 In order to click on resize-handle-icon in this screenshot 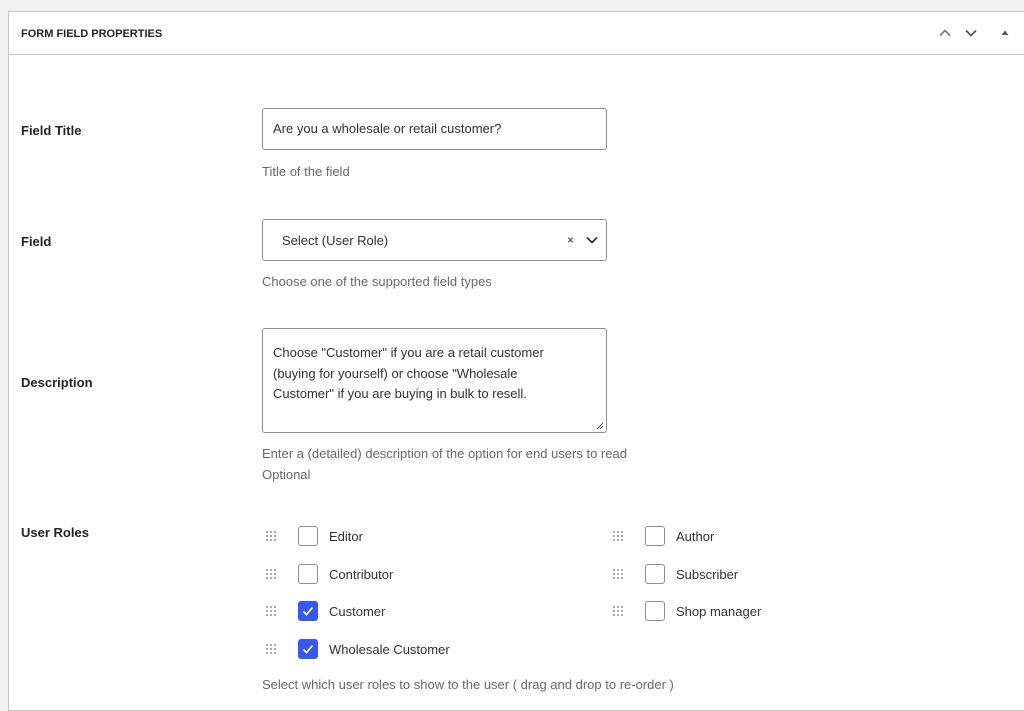, I will do `click(600, 426)`.